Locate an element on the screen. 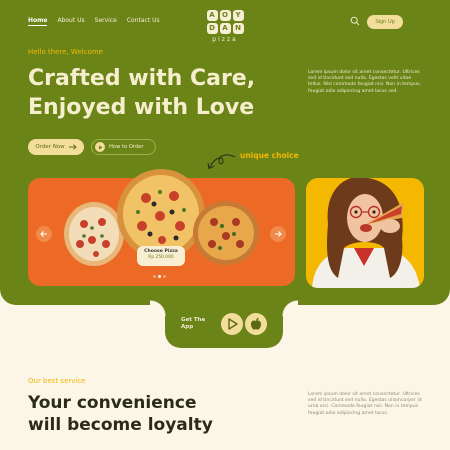 This screenshot has width=450, height=450. service-headline-line: will become loyalty is located at coordinates (120, 425).